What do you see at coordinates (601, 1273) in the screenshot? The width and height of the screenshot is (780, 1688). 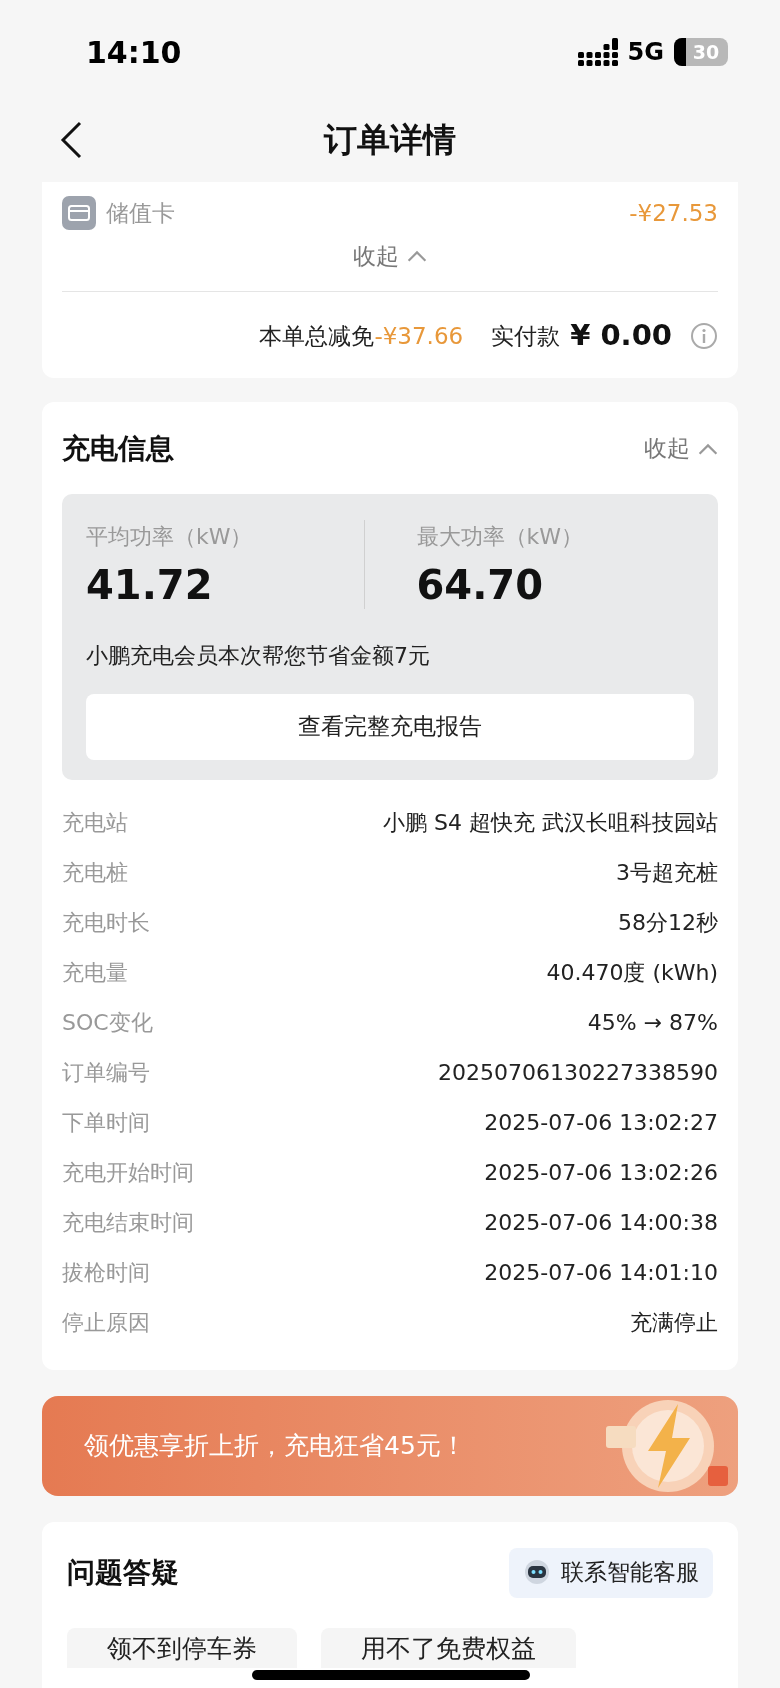 I see `row-value: 2025-07-06 14:01:10` at bounding box center [601, 1273].